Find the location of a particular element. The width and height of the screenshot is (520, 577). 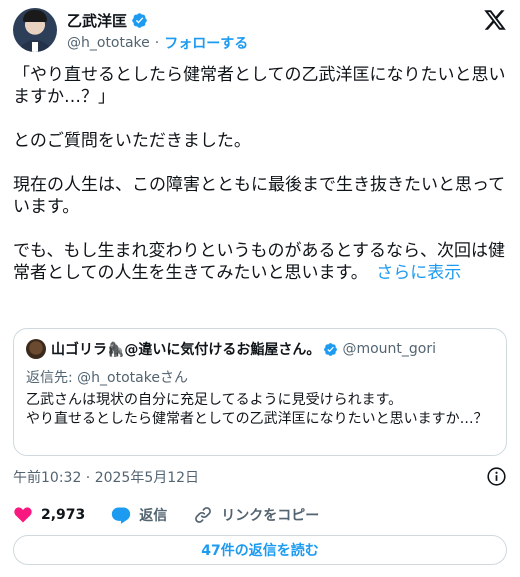

author-handle: @h_ototake is located at coordinates (108, 43).